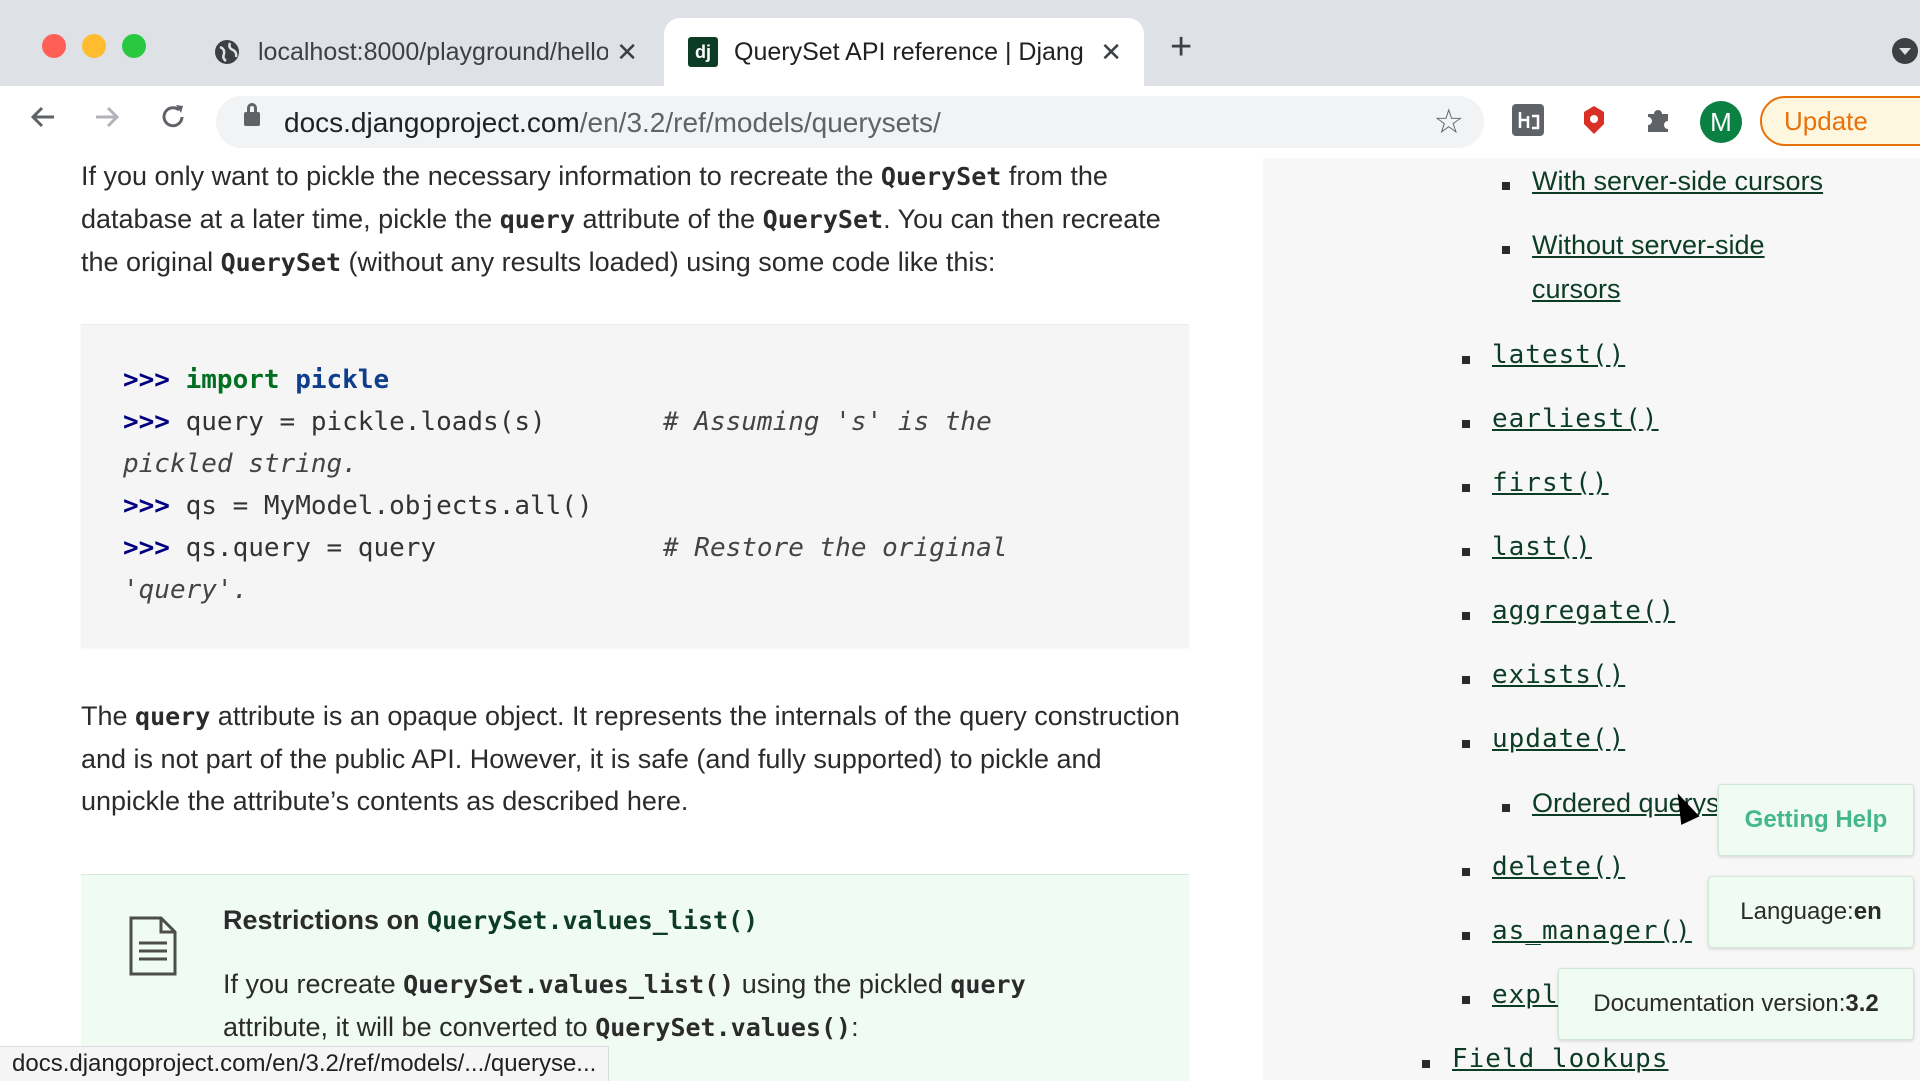 The width and height of the screenshot is (1920, 1081). What do you see at coordinates (186, 590) in the screenshot?
I see `code-comment: 'query'.` at bounding box center [186, 590].